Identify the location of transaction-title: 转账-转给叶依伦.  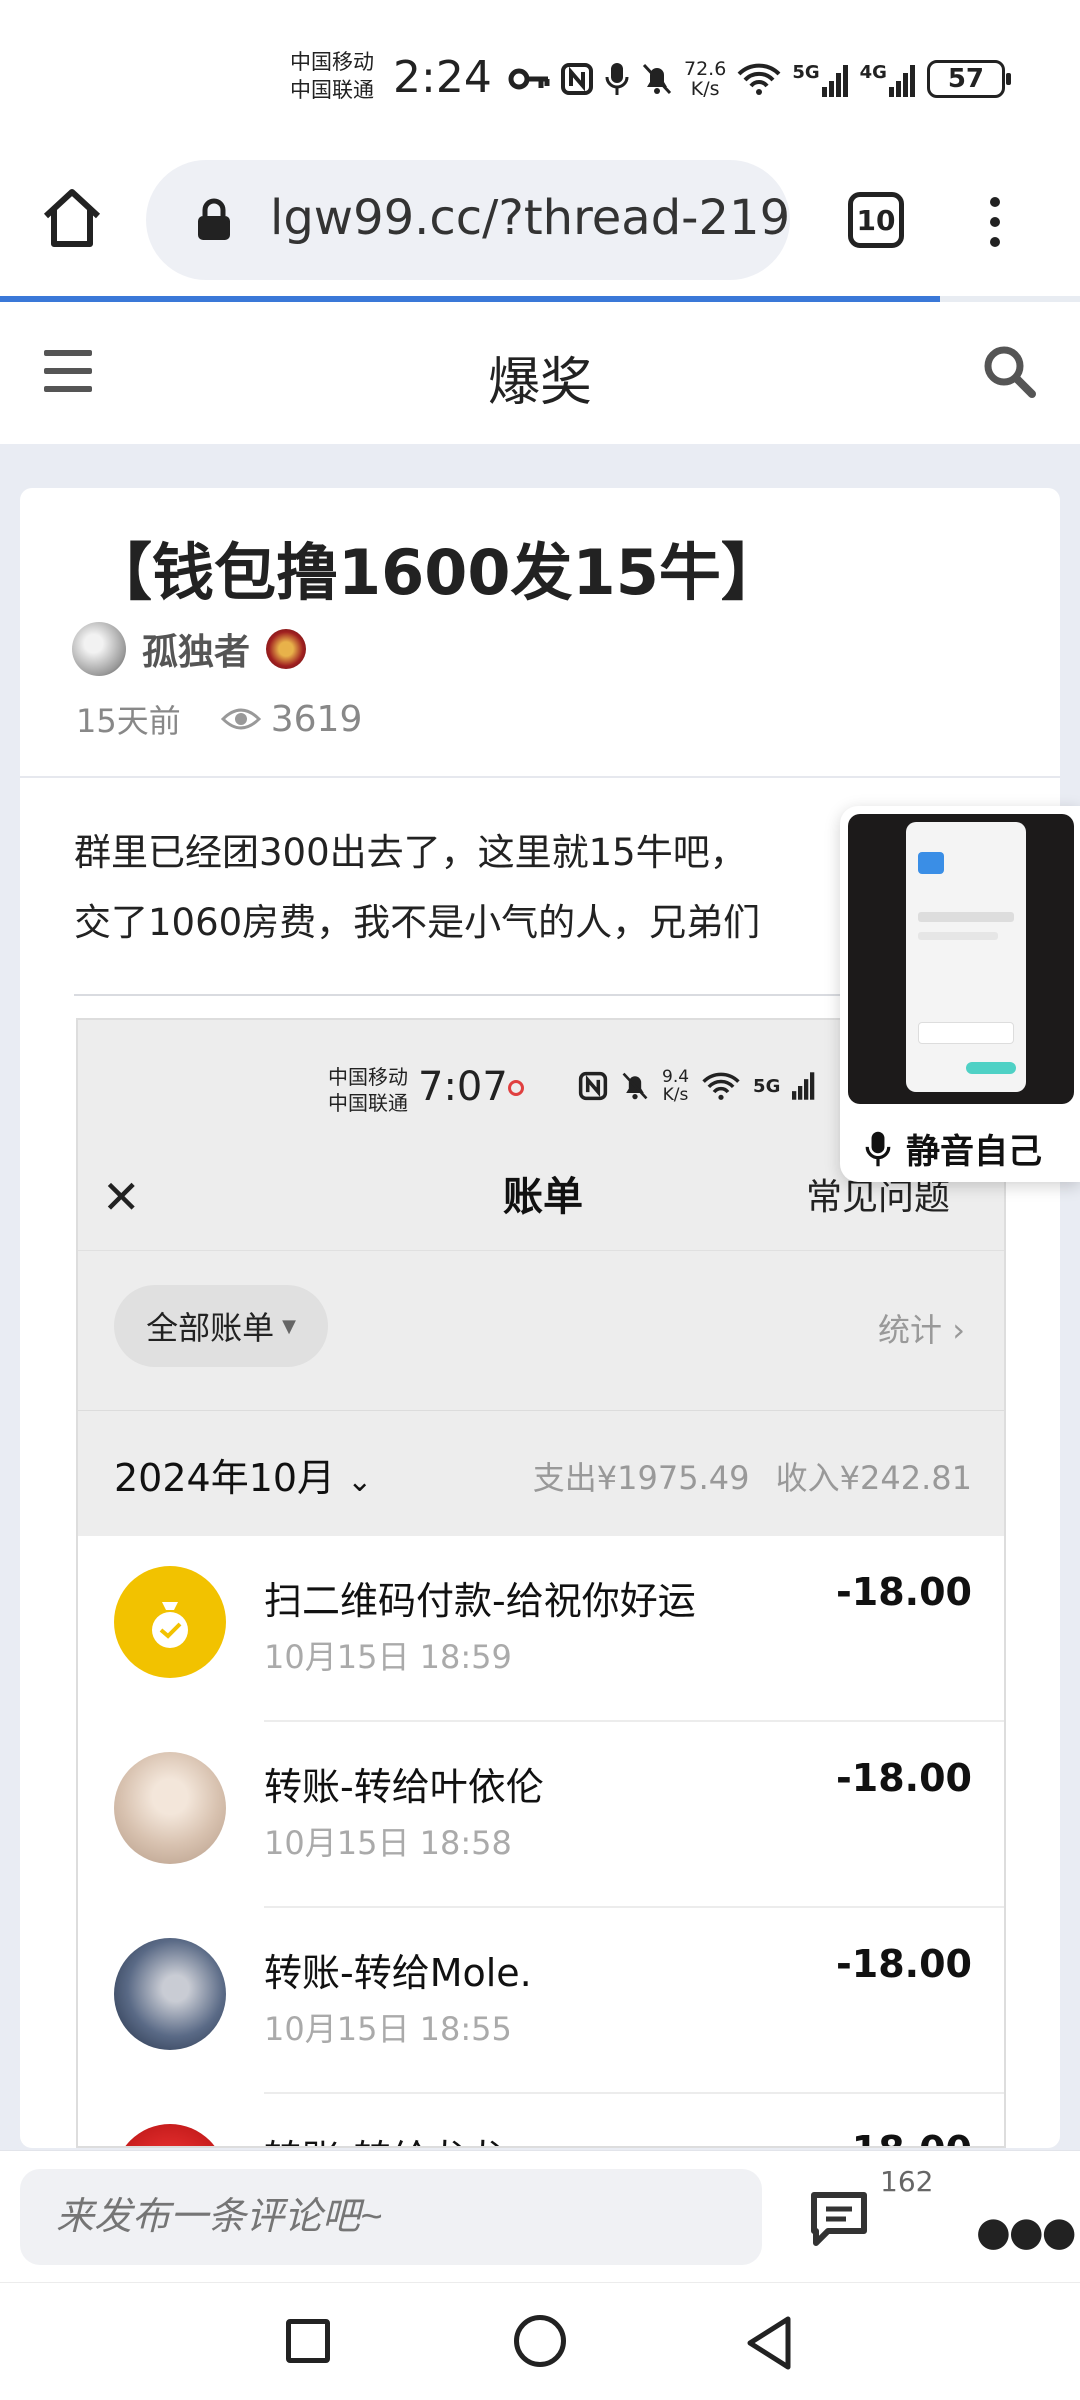
(404, 1787).